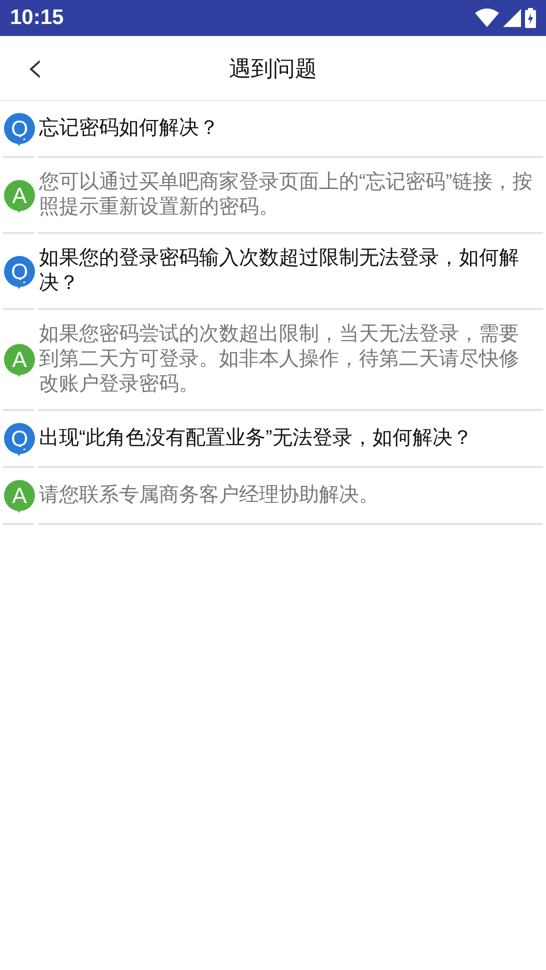 This screenshot has height=970, width=546. Describe the element at coordinates (530, 18) in the screenshot. I see `battery-icon` at that location.